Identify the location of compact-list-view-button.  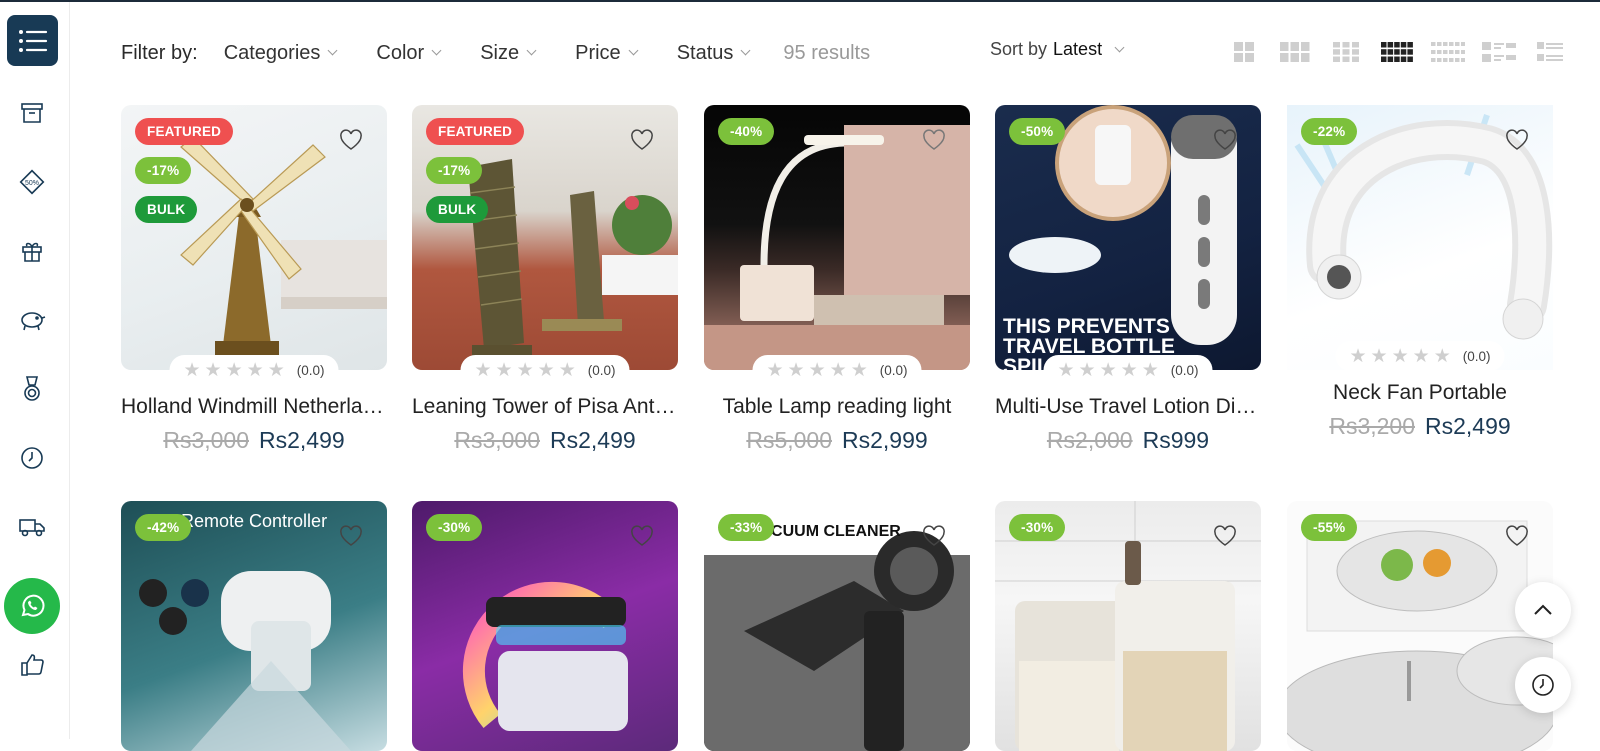
(1549, 52).